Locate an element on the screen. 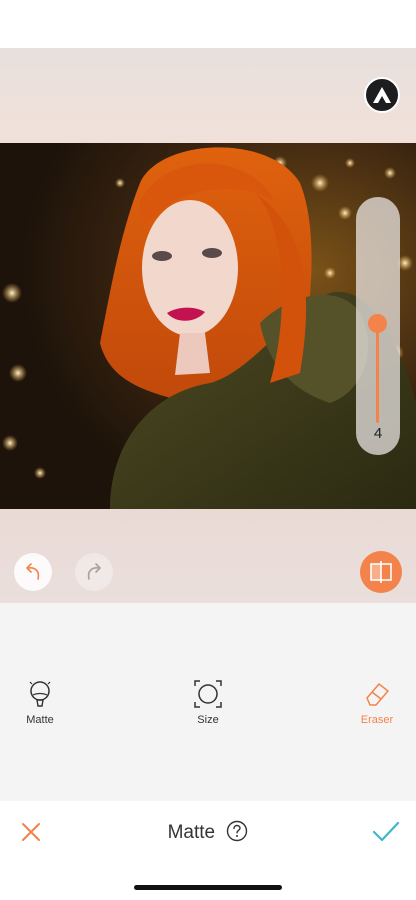  undo-button is located at coordinates (33, 572).